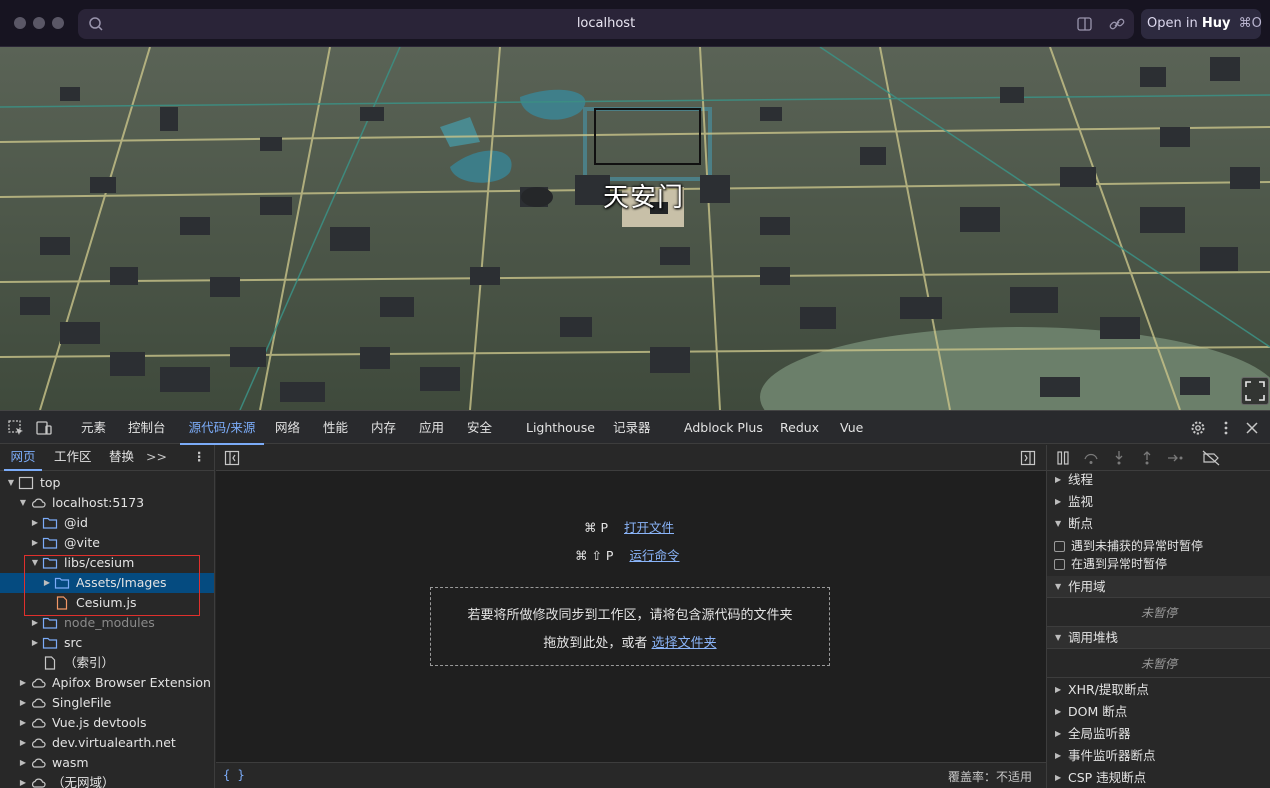  Describe the element at coordinates (1158, 524) in the screenshot. I see `section-breakpoints: ▼ 断点` at that location.